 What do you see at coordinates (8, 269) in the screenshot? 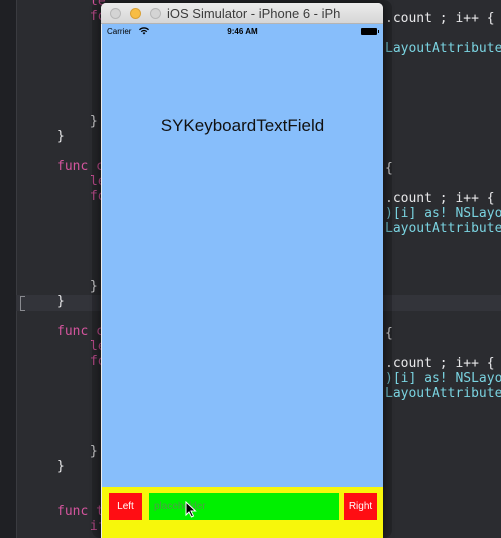
I see `line-number-gutter` at bounding box center [8, 269].